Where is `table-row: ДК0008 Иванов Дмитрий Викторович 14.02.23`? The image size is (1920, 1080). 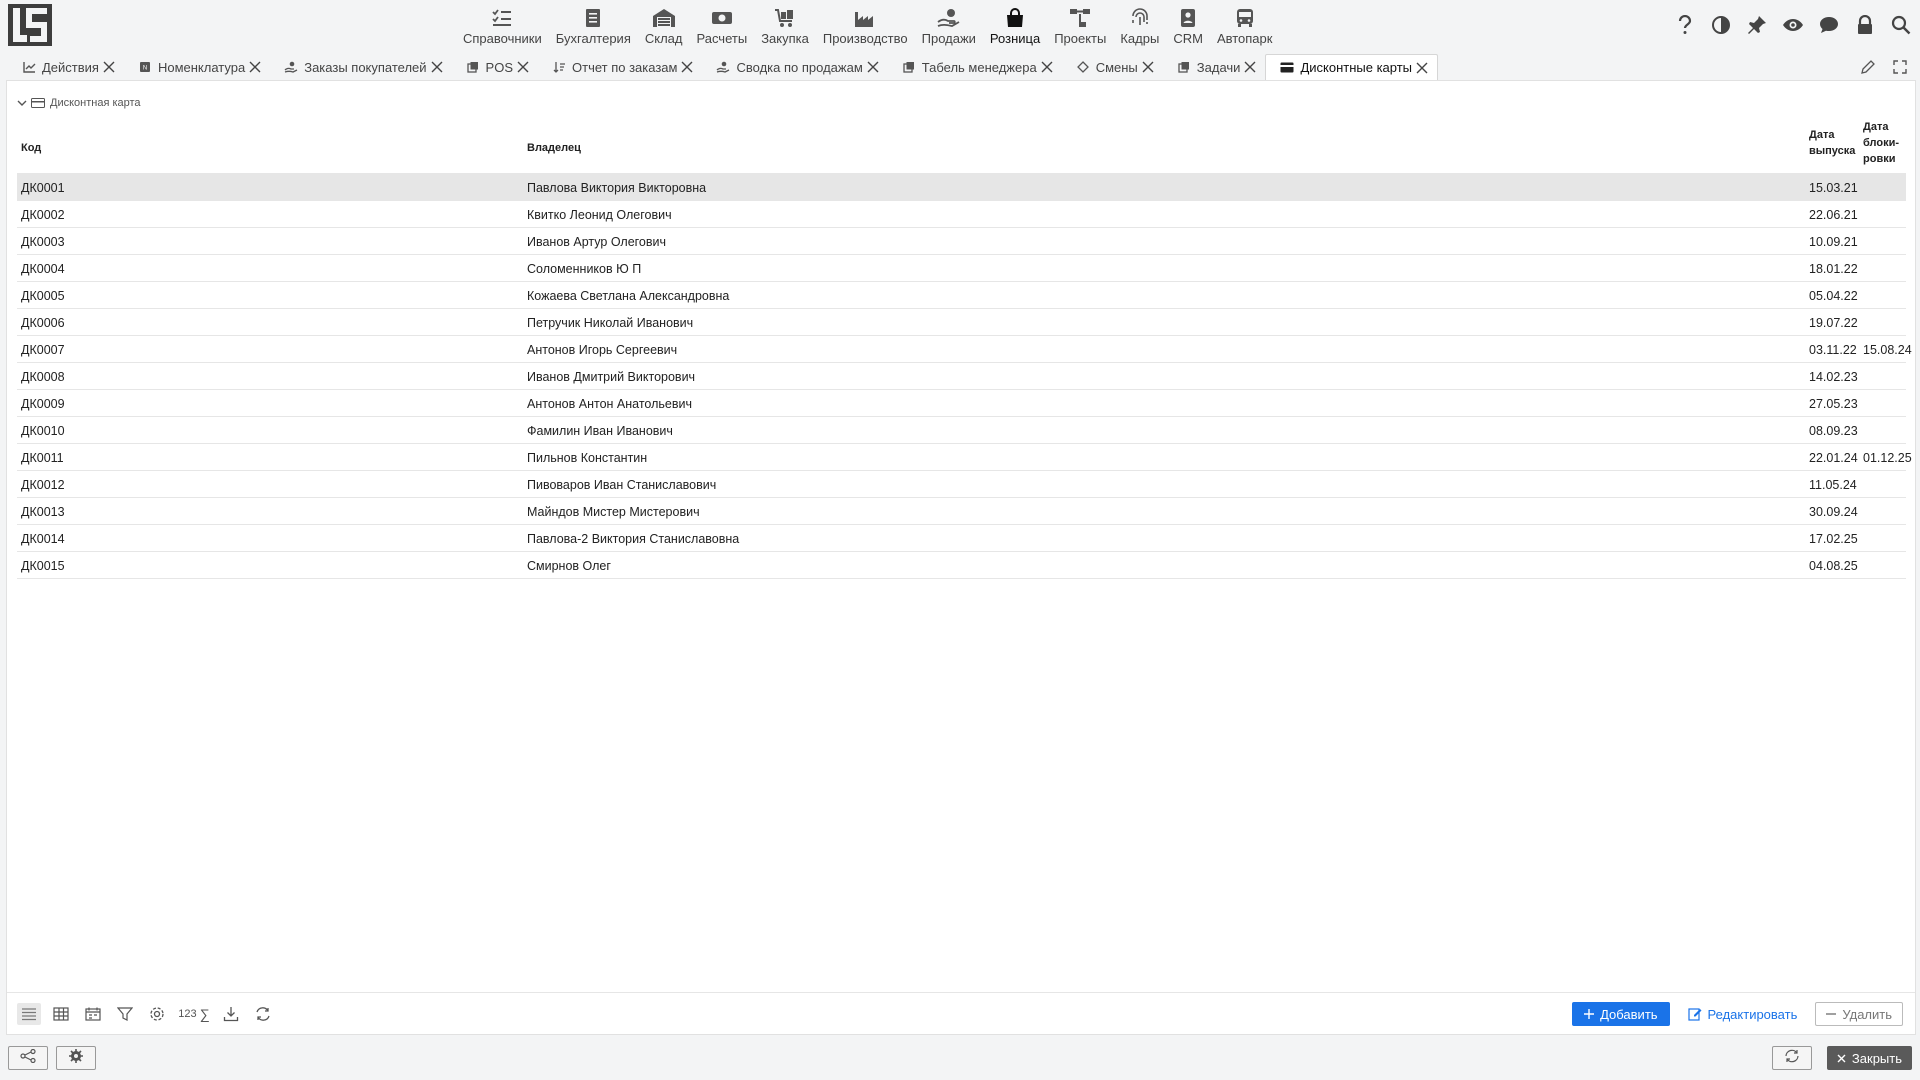 table-row: ДК0008 Иванов Дмитрий Викторович 14.02.23 is located at coordinates (961, 375).